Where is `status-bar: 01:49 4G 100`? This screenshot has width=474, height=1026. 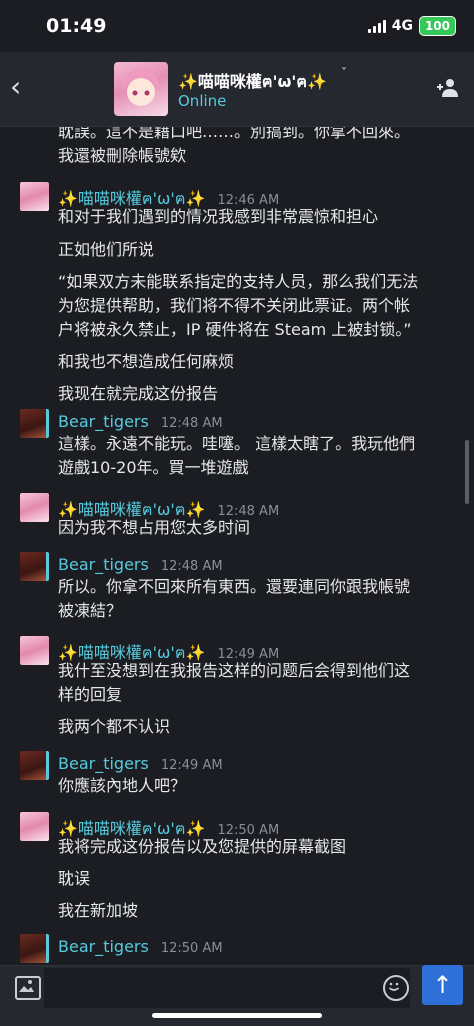
status-bar: 01:49 4G 100 is located at coordinates (237, 26).